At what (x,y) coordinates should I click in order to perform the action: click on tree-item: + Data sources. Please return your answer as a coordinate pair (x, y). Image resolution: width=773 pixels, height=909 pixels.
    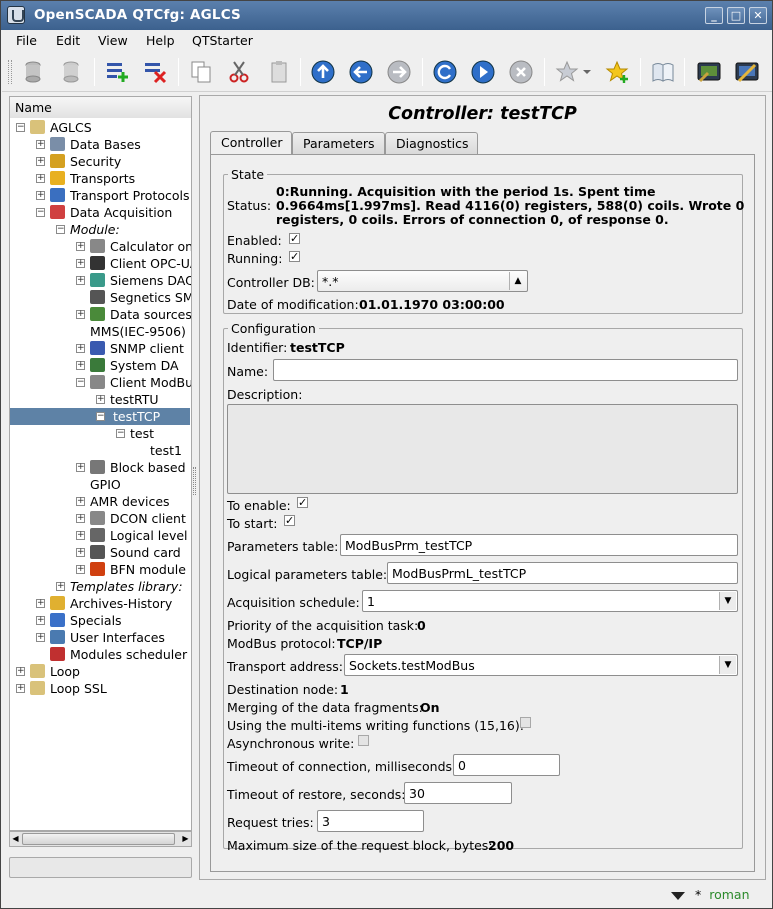
    Looking at the image, I should click on (100, 314).